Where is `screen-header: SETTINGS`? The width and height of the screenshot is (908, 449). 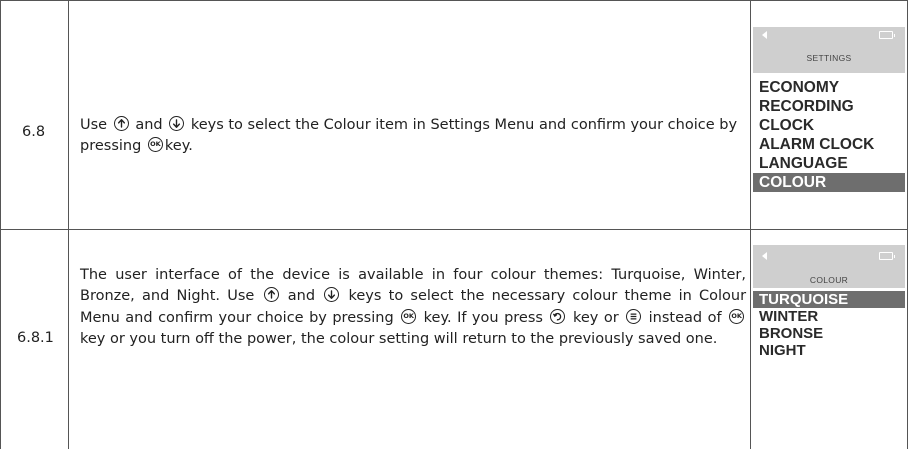
screen-header: SETTINGS is located at coordinates (829, 50).